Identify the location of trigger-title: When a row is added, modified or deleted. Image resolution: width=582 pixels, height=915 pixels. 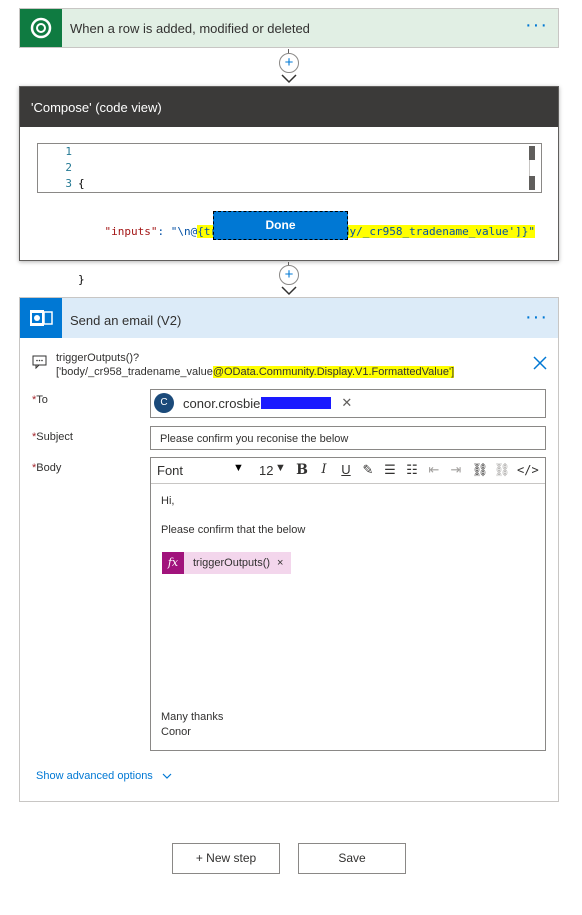
(190, 28).